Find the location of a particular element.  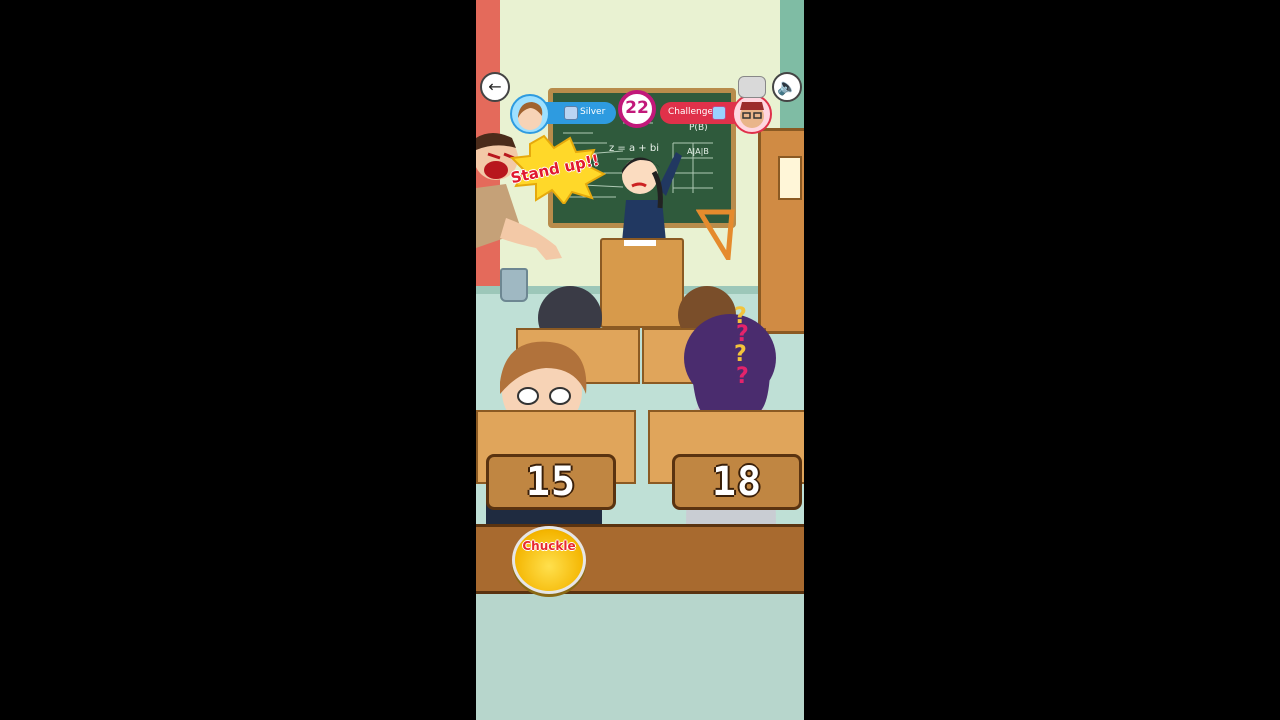

question-mark-4: ? is located at coordinates (742, 376).